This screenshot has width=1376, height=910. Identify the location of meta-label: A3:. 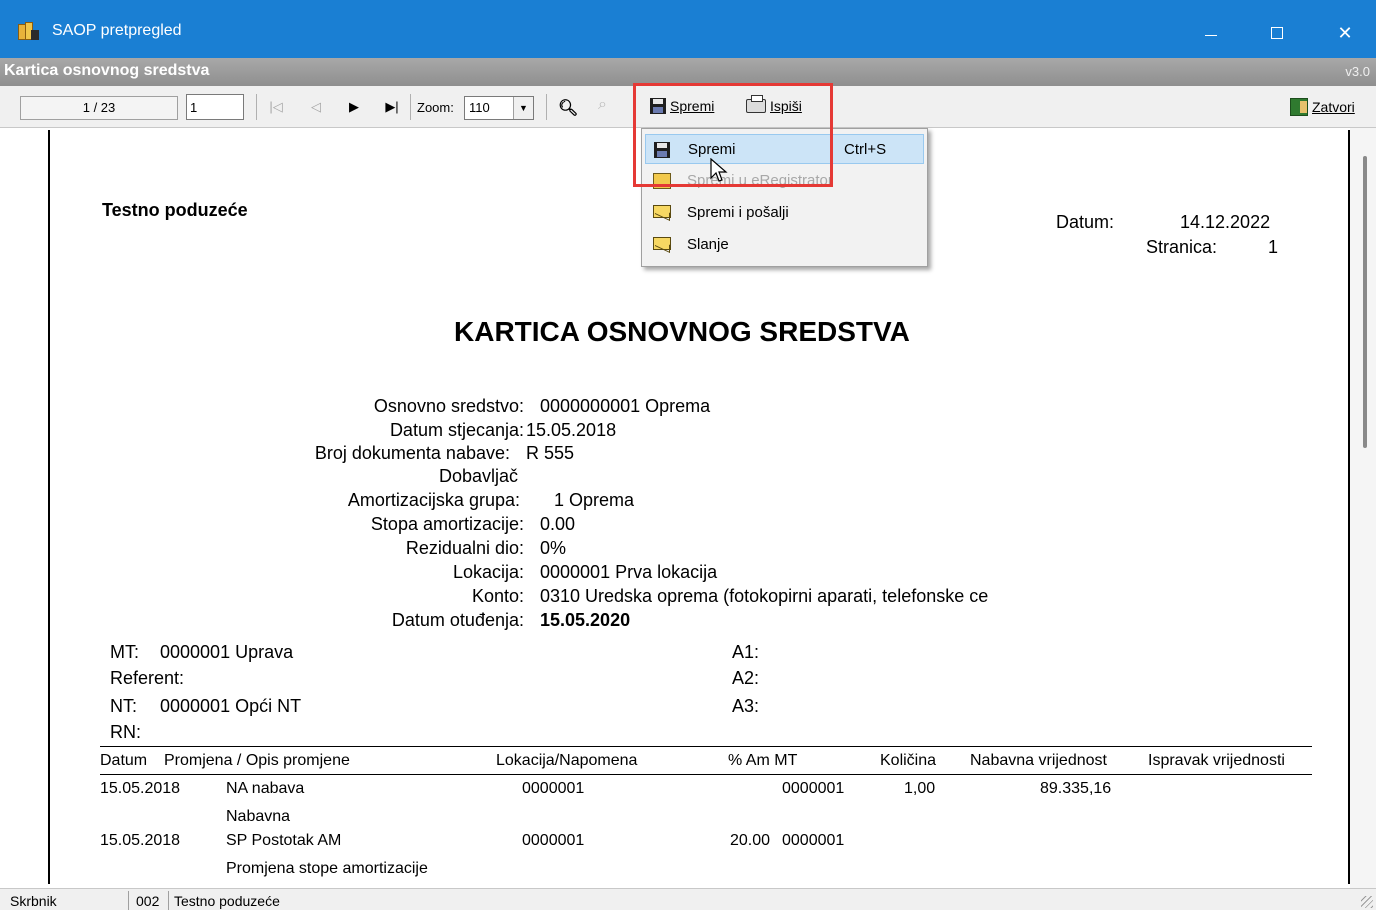
(746, 706).